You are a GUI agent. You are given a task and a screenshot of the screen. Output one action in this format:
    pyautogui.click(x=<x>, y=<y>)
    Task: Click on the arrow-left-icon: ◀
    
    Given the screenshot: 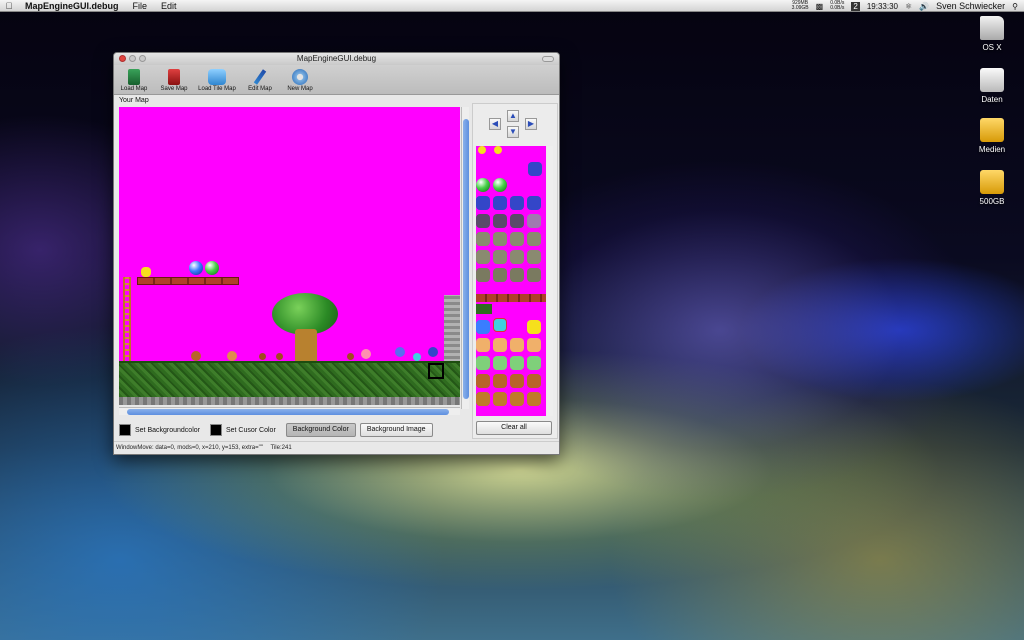 What is the action you would take?
    pyautogui.click(x=495, y=124)
    